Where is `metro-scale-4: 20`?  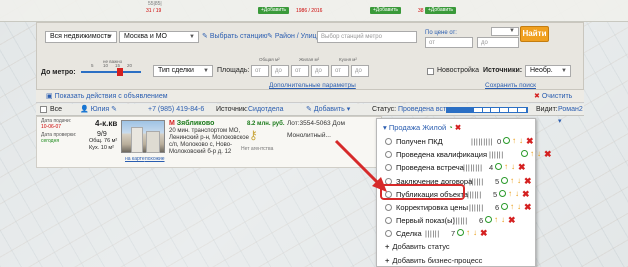
metro-scale-4: 20 is located at coordinates (130, 65).